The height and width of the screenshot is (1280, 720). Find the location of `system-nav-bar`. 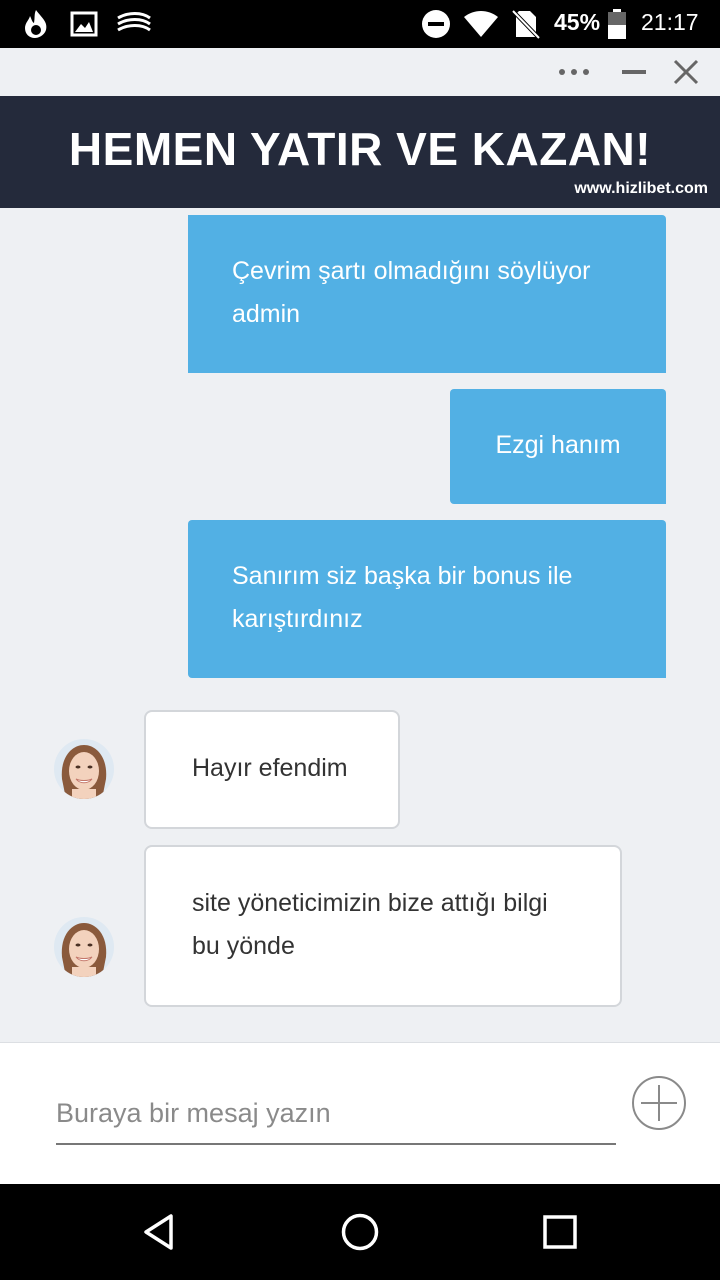

system-nav-bar is located at coordinates (360, 1232).